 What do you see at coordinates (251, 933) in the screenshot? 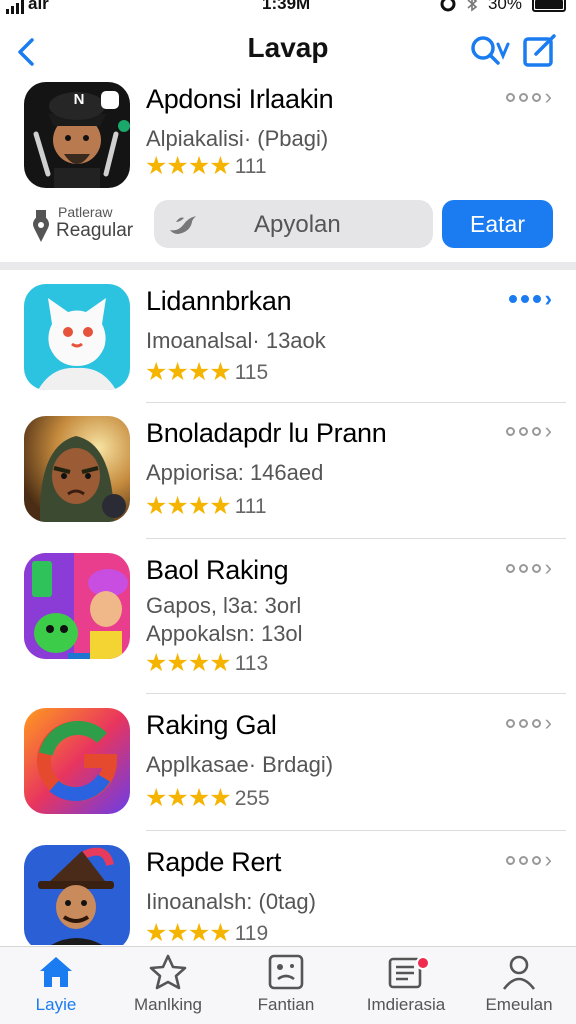
I see `rating-count: 119` at bounding box center [251, 933].